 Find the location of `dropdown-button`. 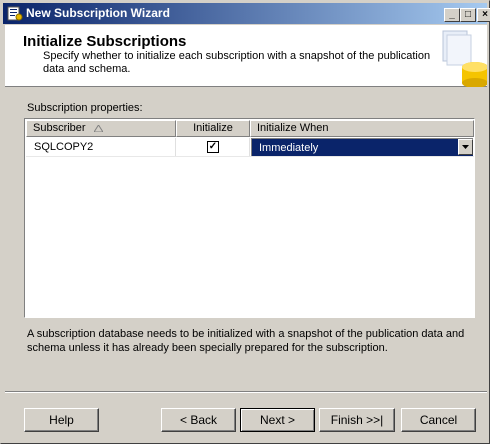

dropdown-button is located at coordinates (465, 147).